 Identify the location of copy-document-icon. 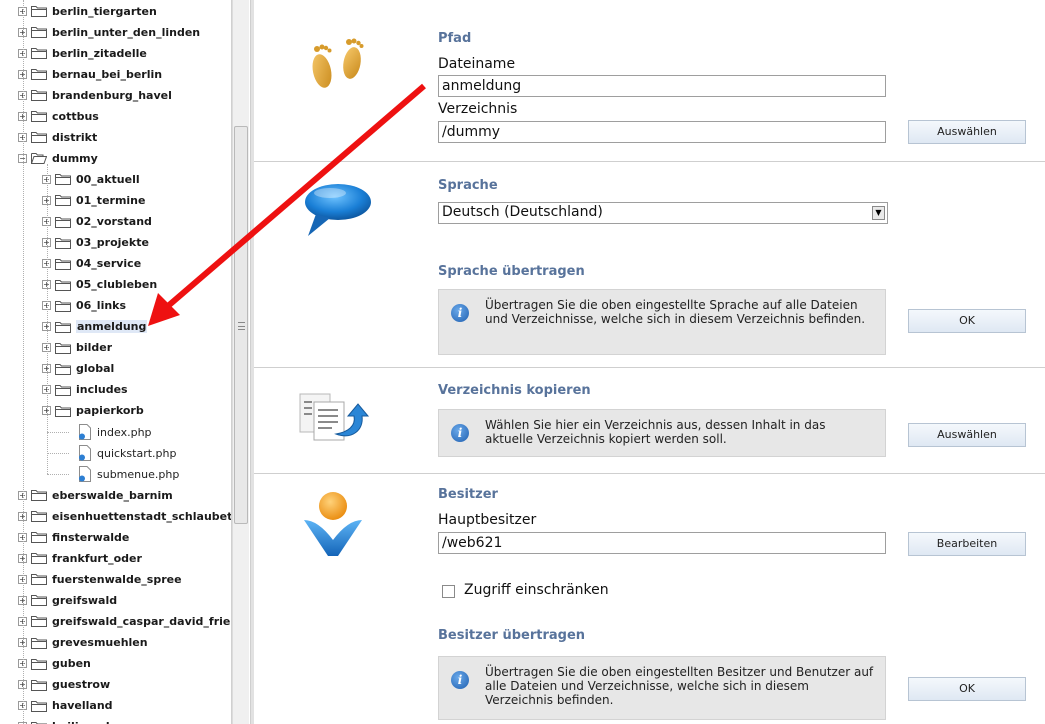
(334, 417).